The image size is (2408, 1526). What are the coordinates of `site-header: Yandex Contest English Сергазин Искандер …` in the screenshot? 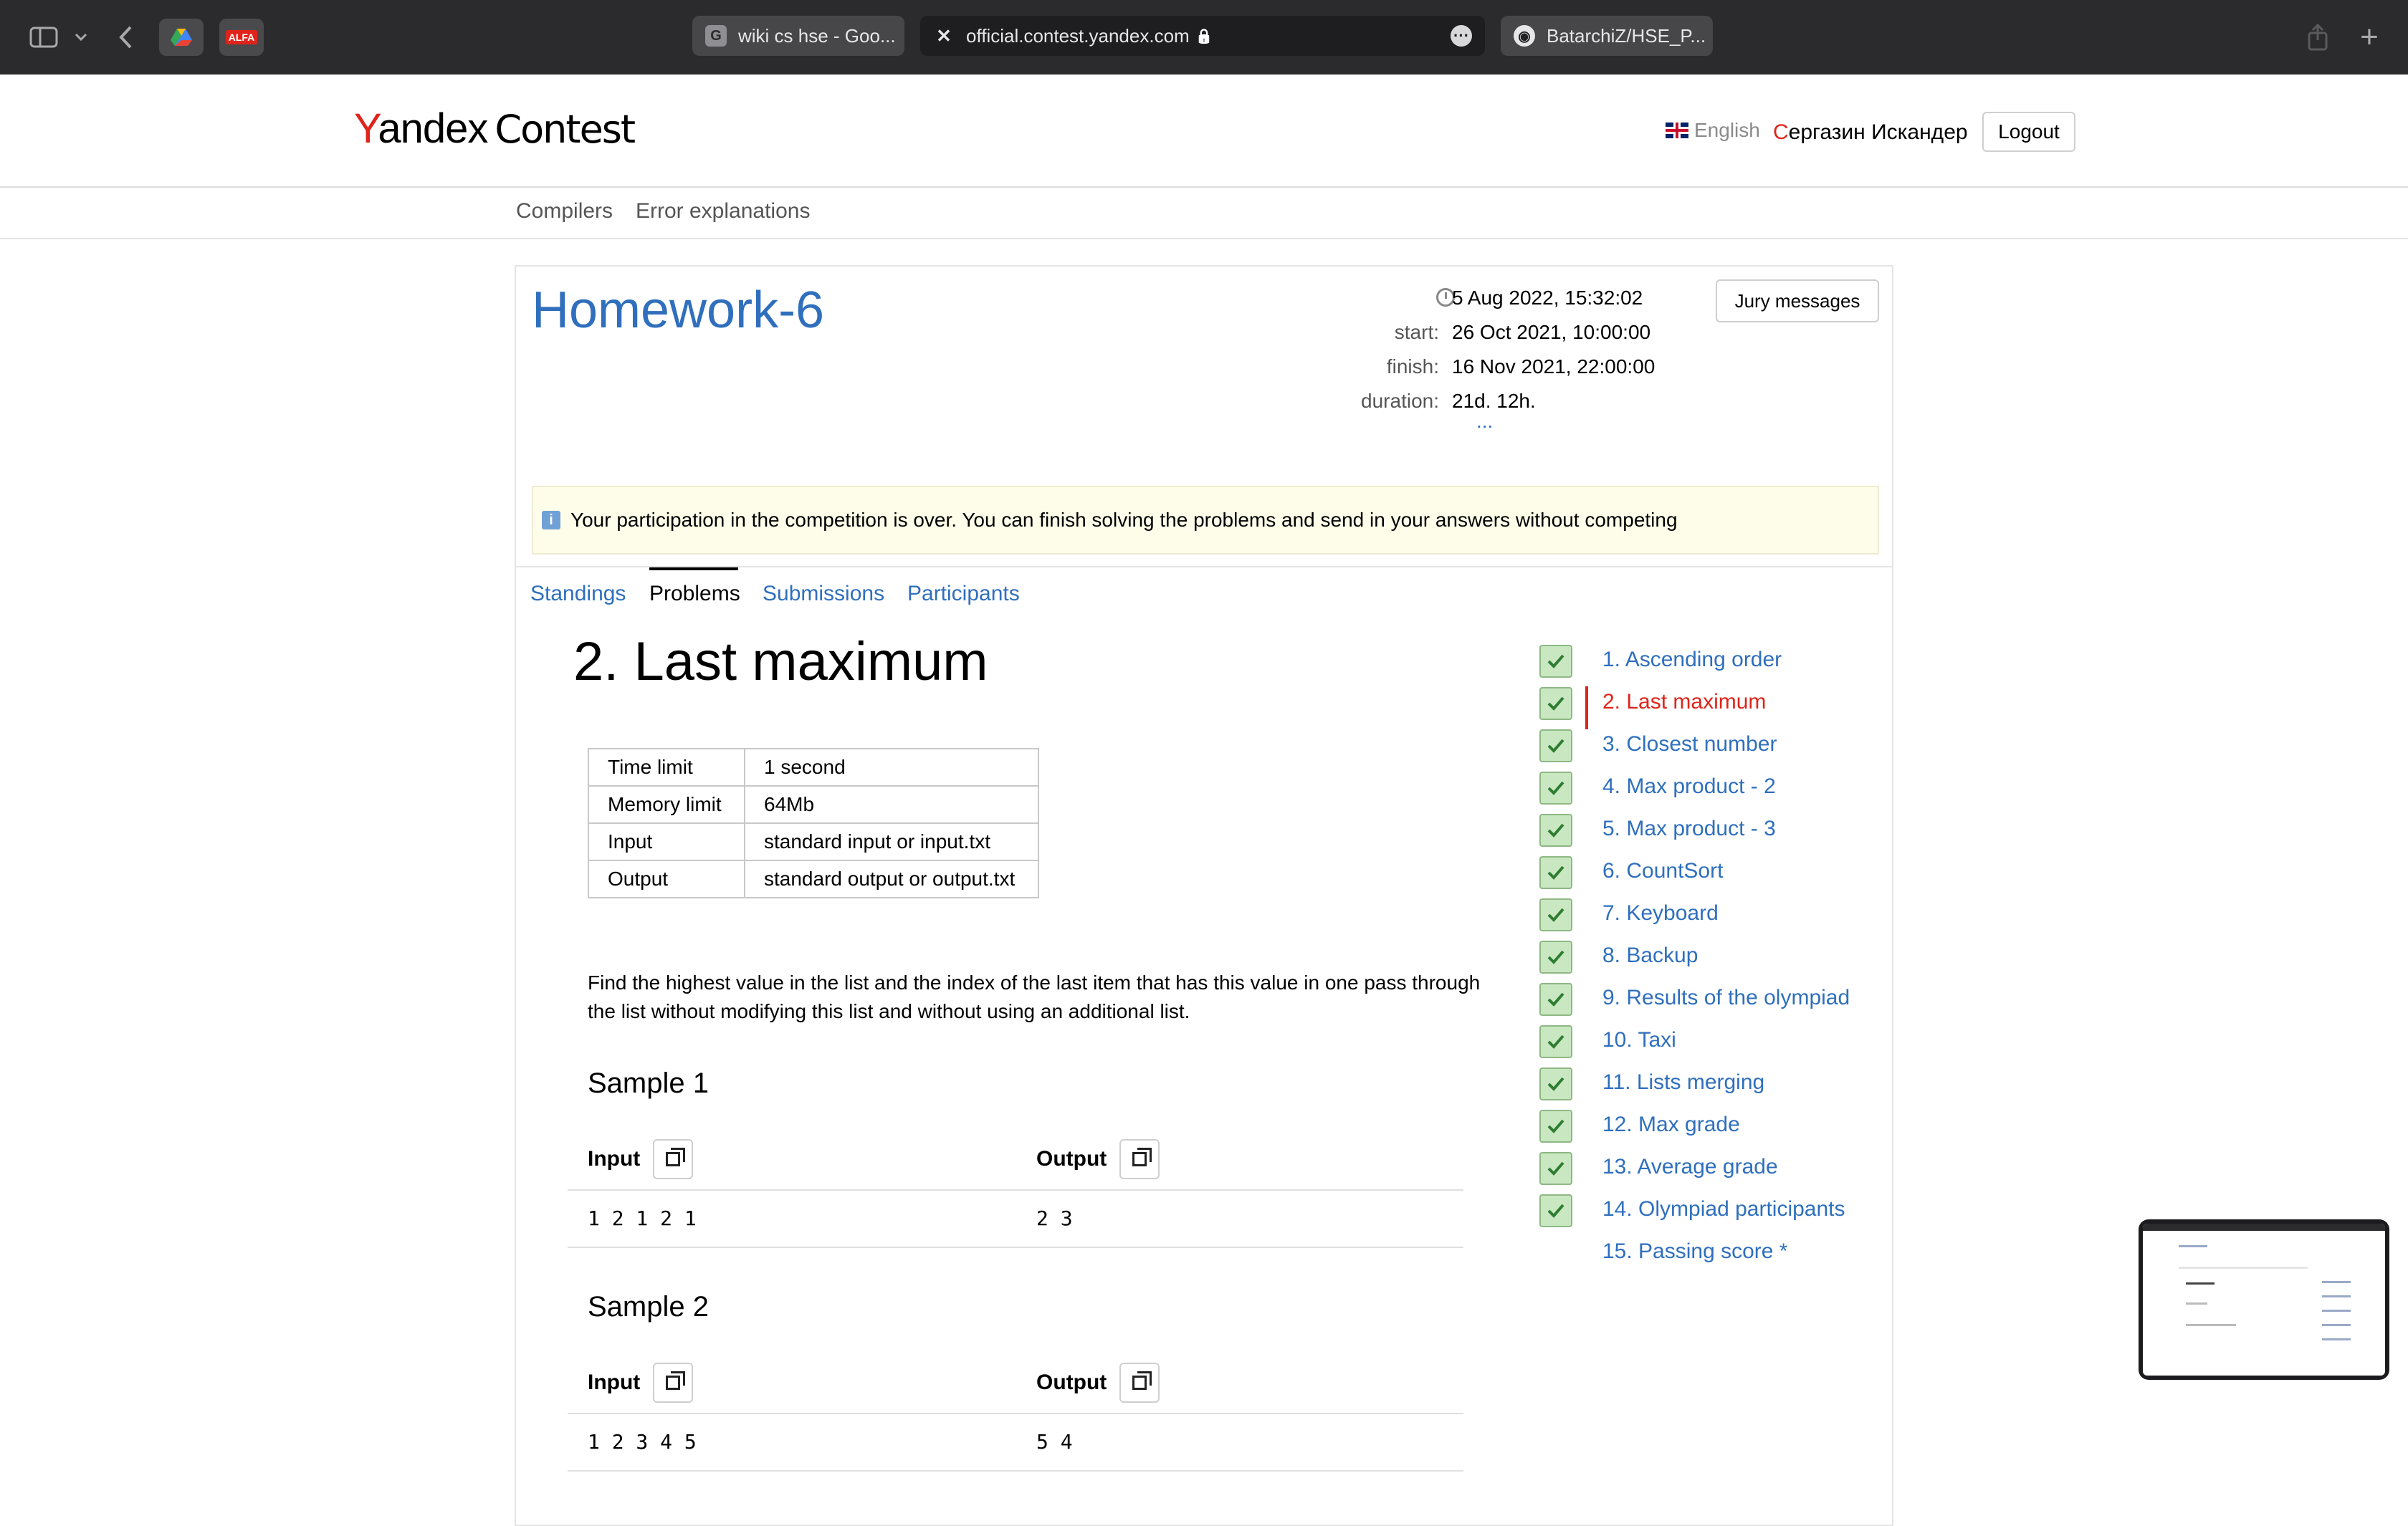 It's located at (1204, 131).